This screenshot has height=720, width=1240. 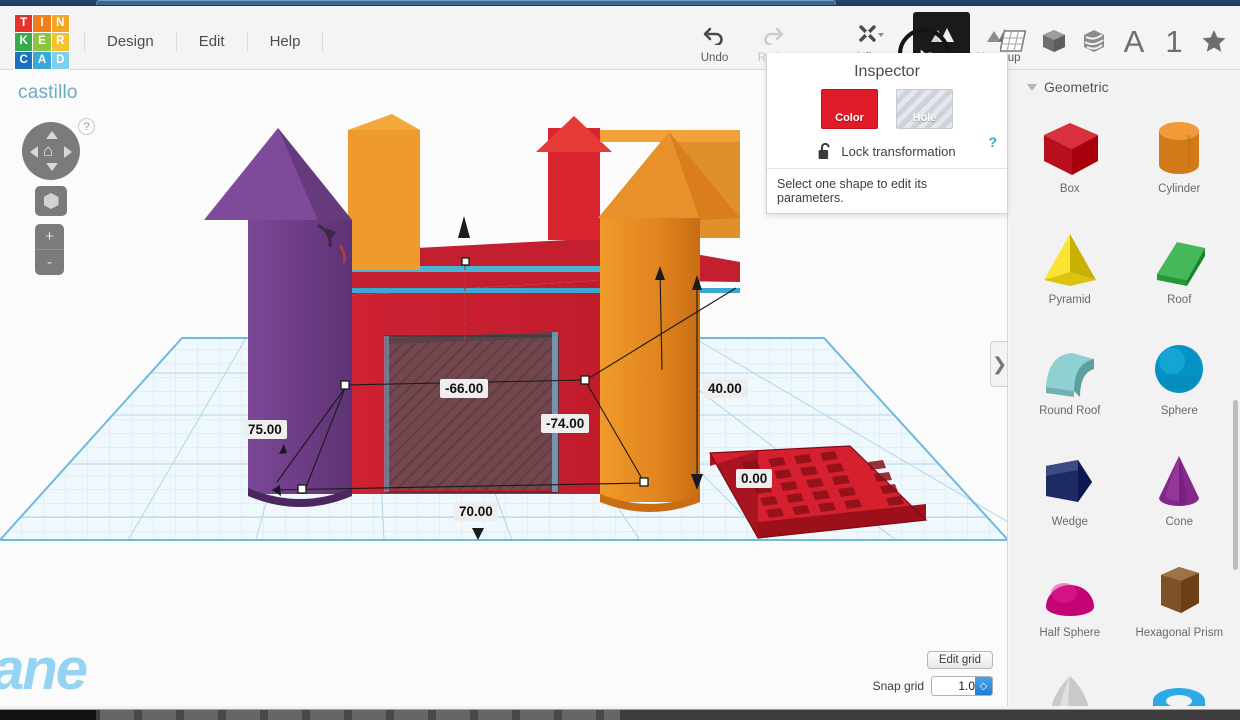 What do you see at coordinates (1179, 256) in the screenshot?
I see `roof-shape-icon` at bounding box center [1179, 256].